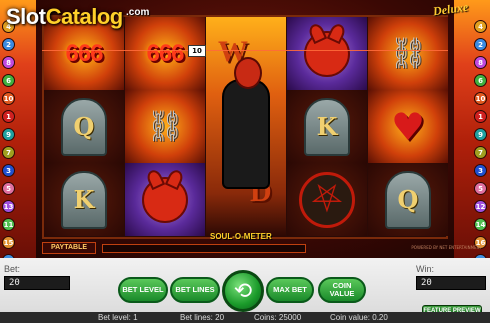  I want to click on watermark-suffix: .com, so click(138, 12).